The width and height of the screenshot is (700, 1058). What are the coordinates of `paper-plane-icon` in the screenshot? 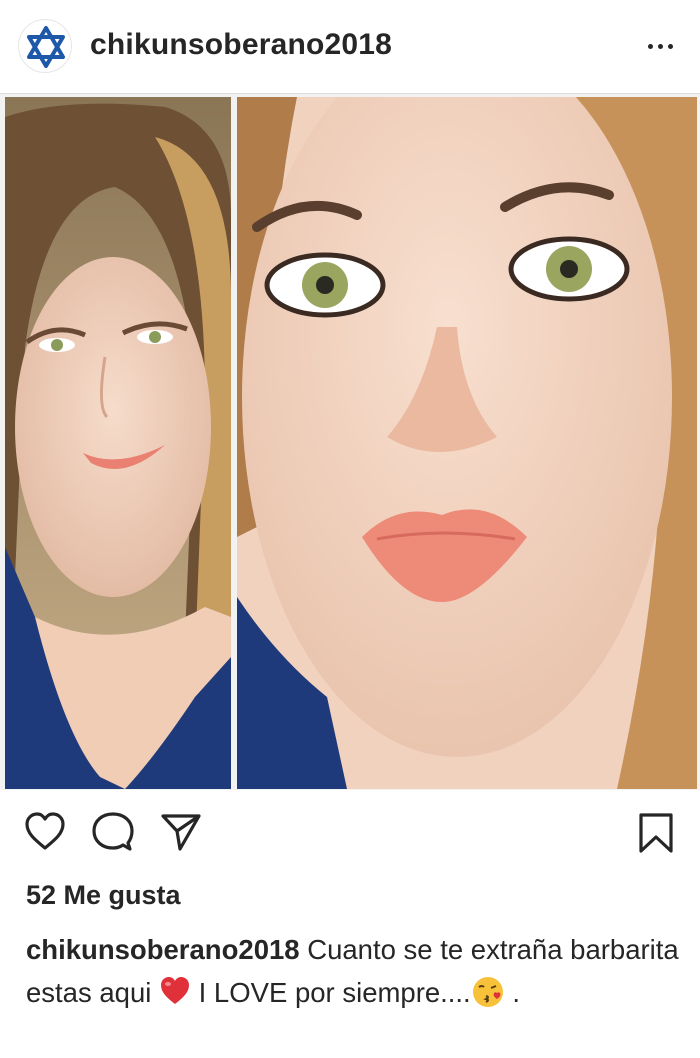 It's located at (181, 832).